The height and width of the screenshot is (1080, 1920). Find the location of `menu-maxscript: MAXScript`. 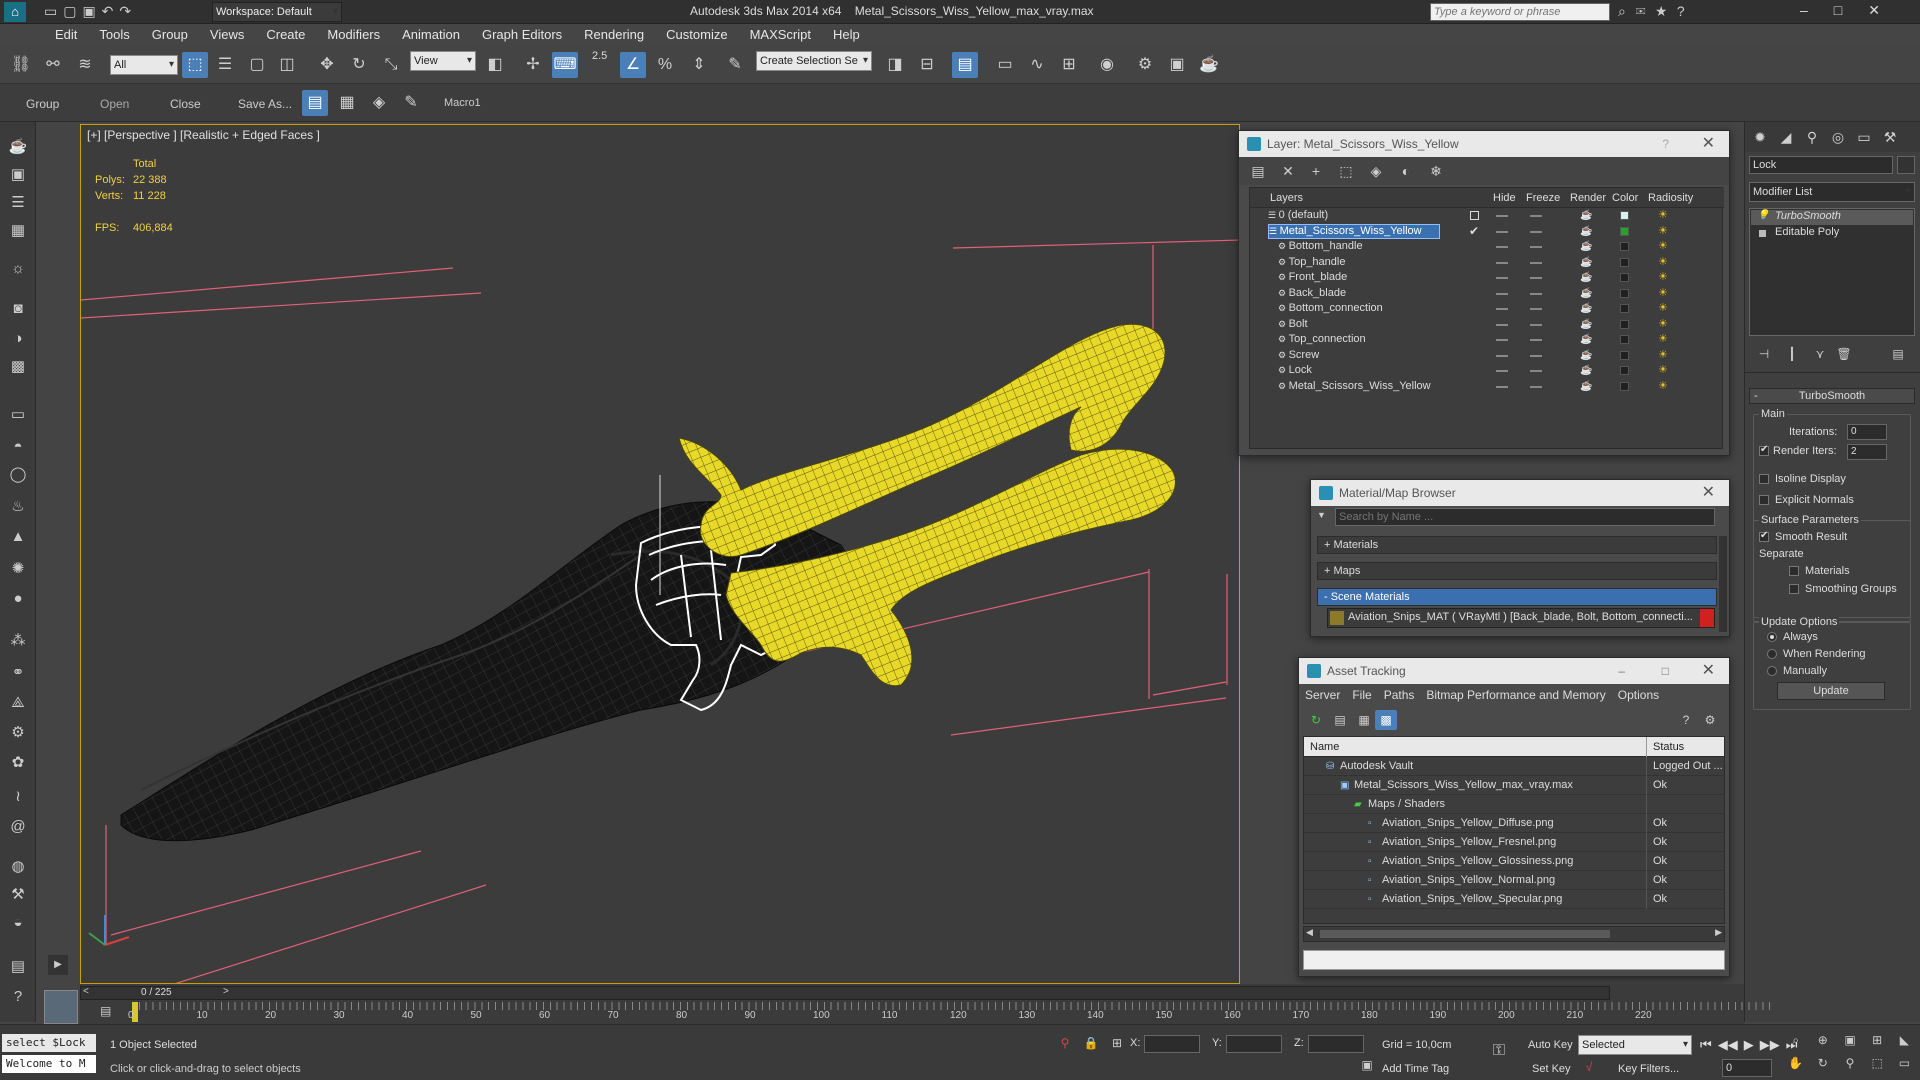

menu-maxscript: MAXScript is located at coordinates (780, 35).